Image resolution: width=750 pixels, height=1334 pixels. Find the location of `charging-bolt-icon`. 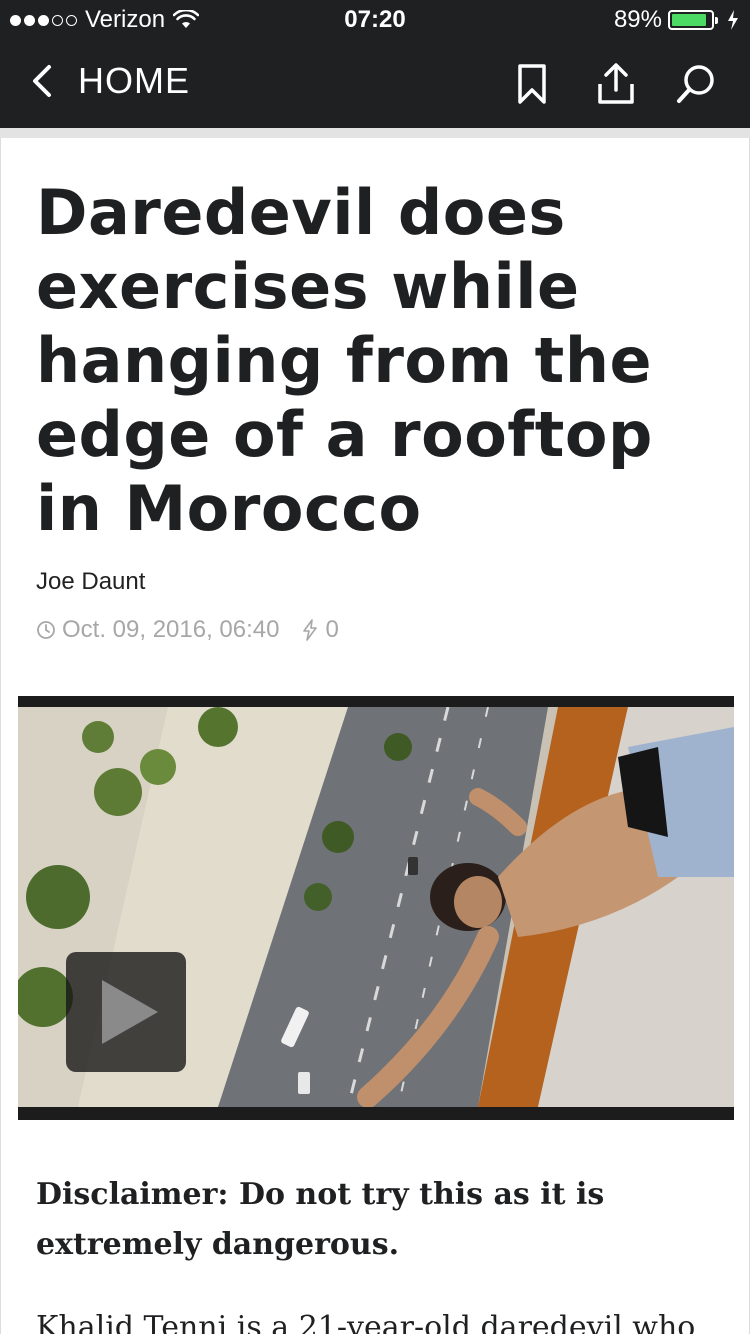

charging-bolt-icon is located at coordinates (733, 20).